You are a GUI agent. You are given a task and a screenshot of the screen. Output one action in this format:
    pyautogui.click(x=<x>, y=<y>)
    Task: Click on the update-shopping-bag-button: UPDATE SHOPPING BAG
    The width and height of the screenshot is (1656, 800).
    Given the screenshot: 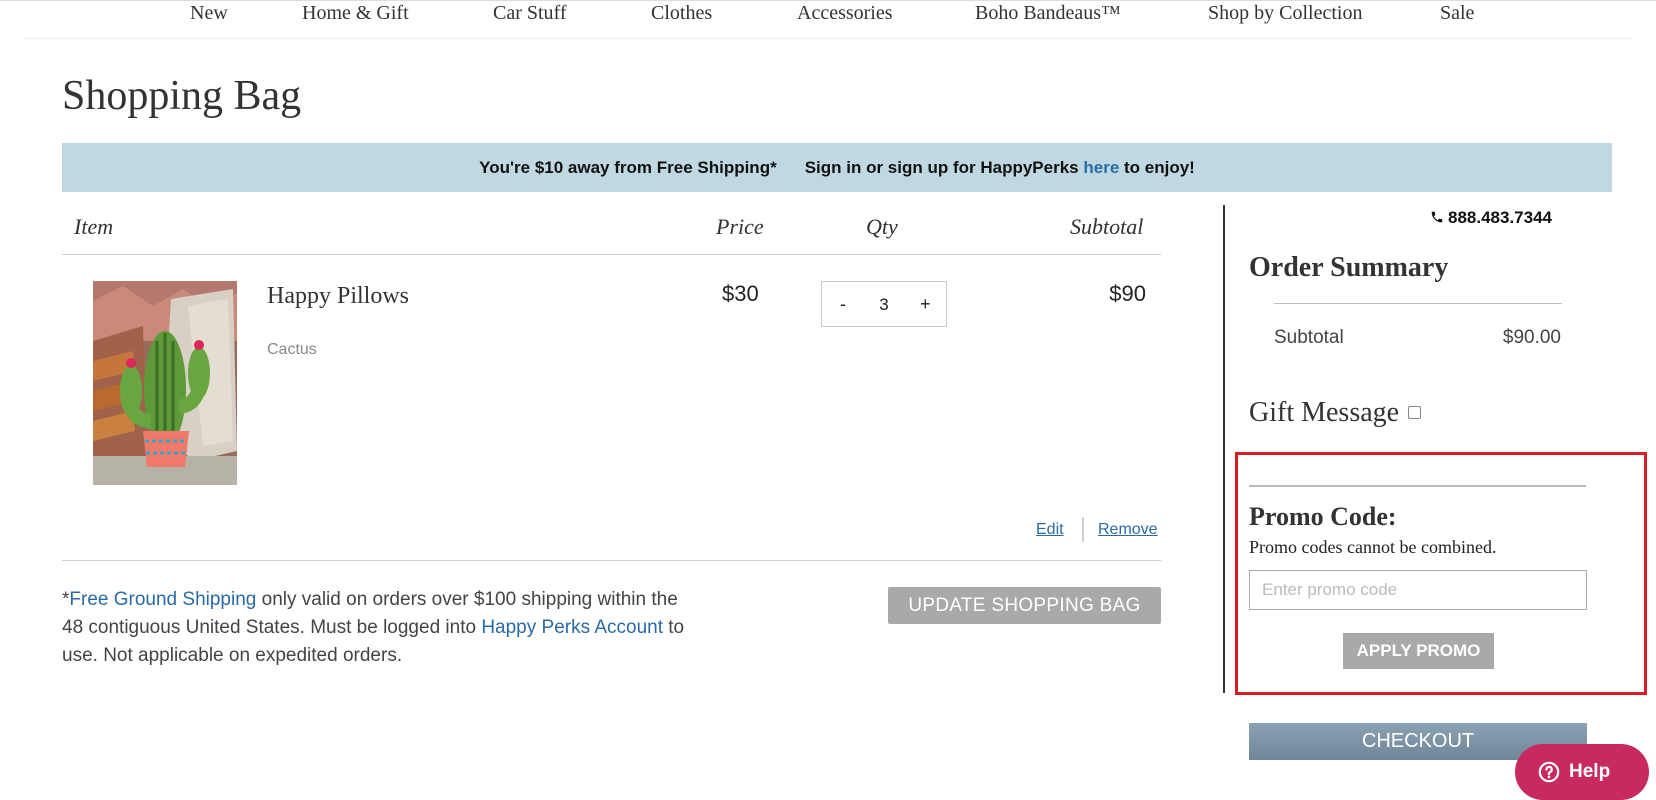 What is the action you would take?
    pyautogui.click(x=1024, y=605)
    